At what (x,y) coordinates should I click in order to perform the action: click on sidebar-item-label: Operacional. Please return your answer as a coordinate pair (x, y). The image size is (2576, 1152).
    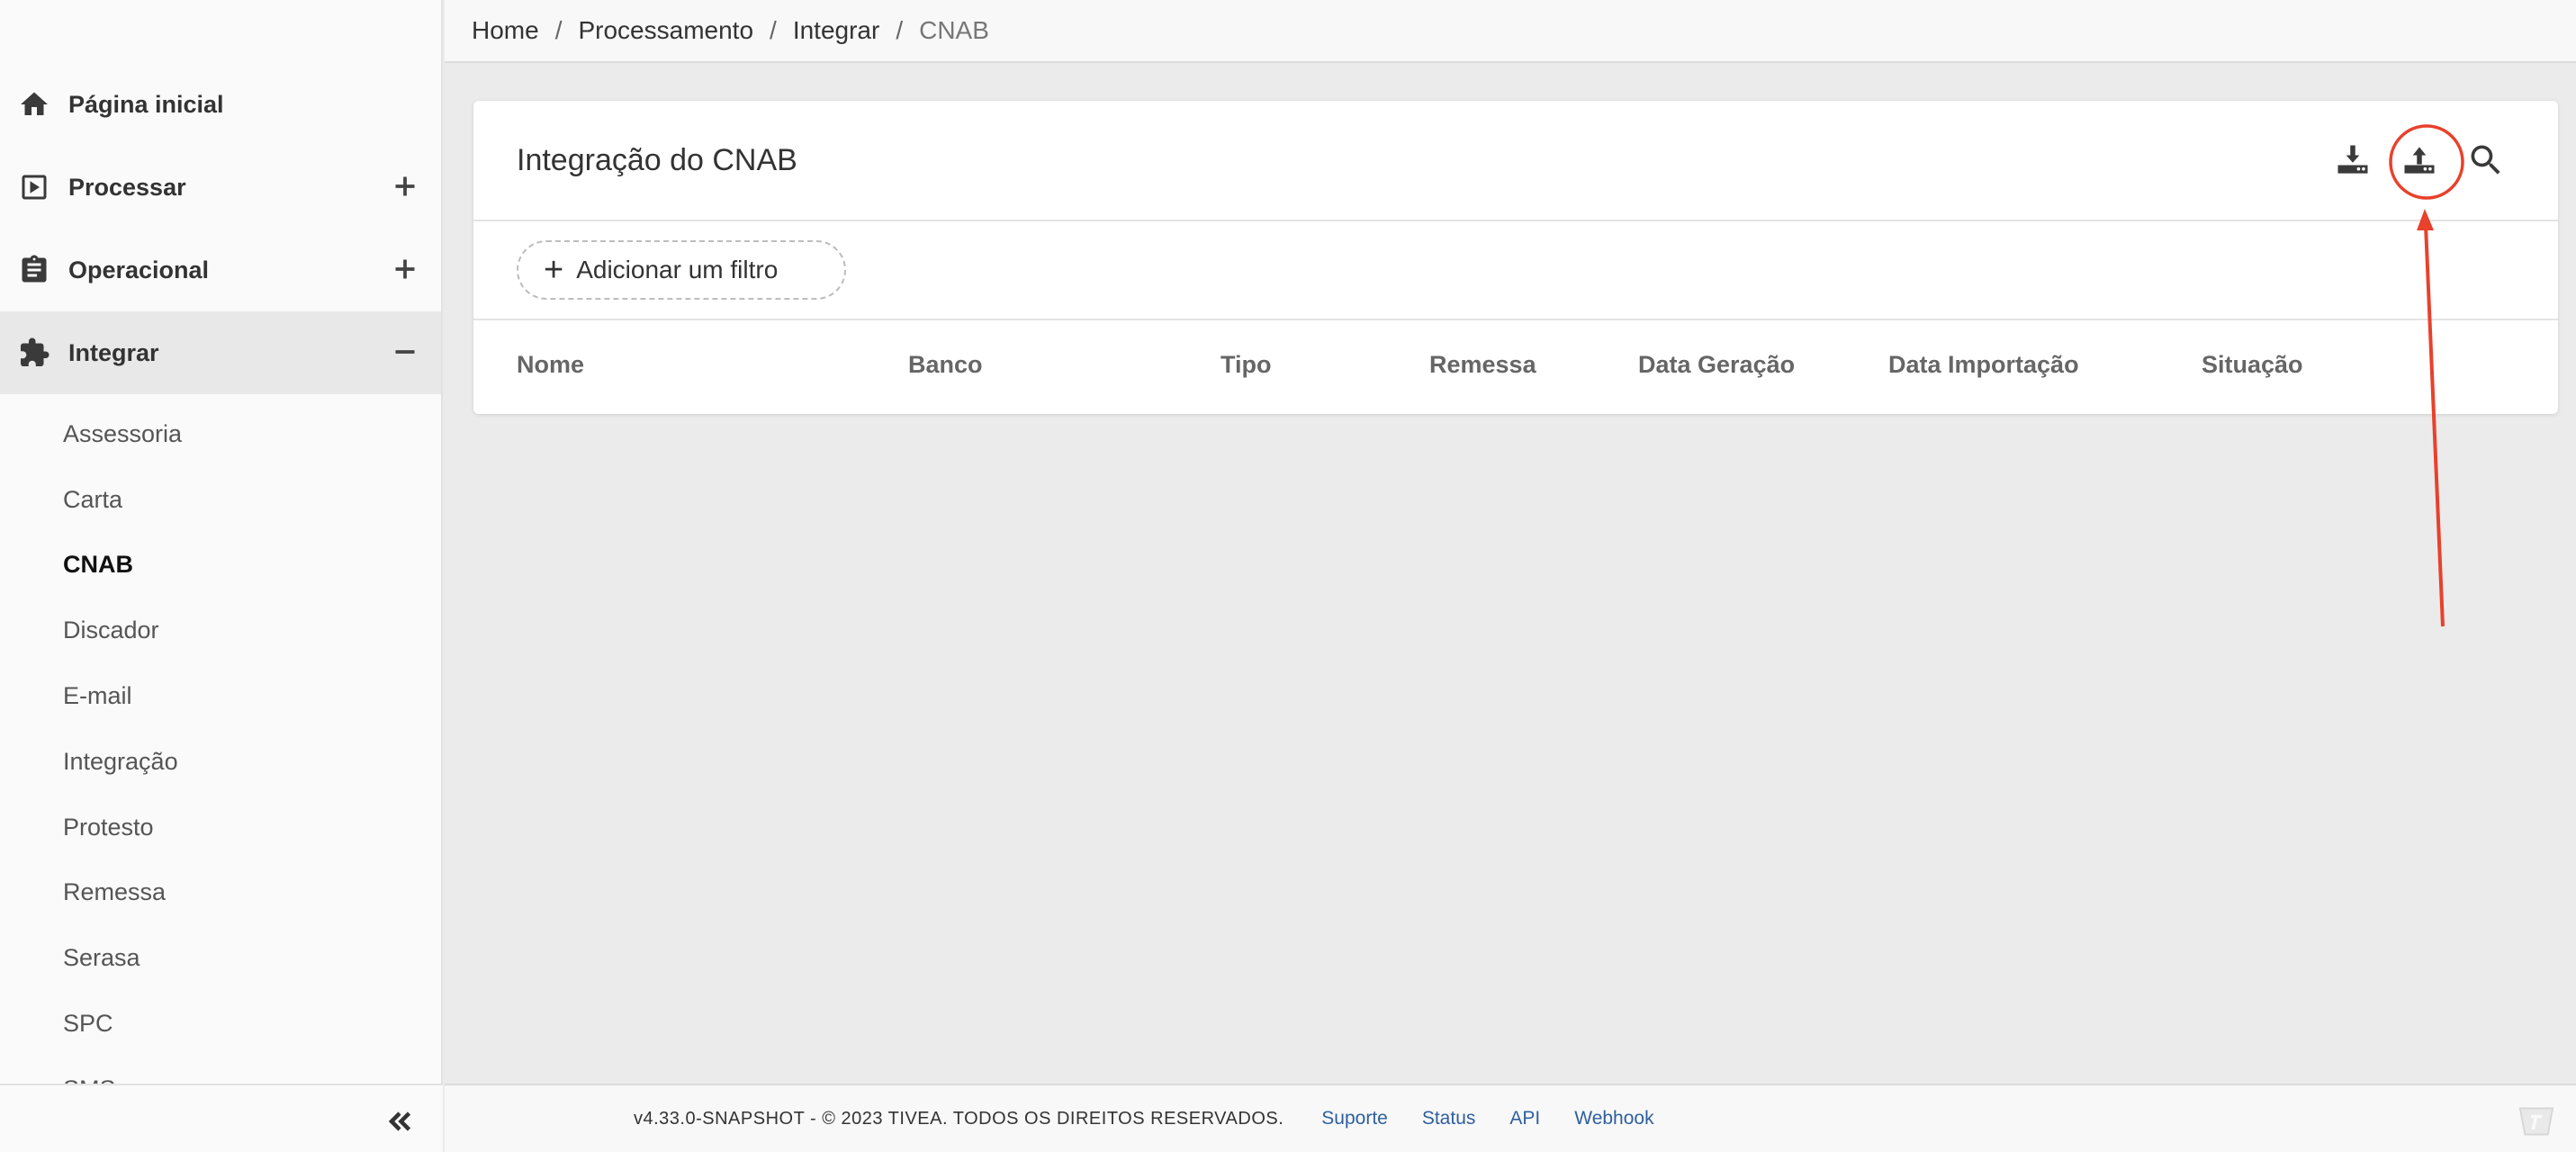
    Looking at the image, I should click on (139, 270).